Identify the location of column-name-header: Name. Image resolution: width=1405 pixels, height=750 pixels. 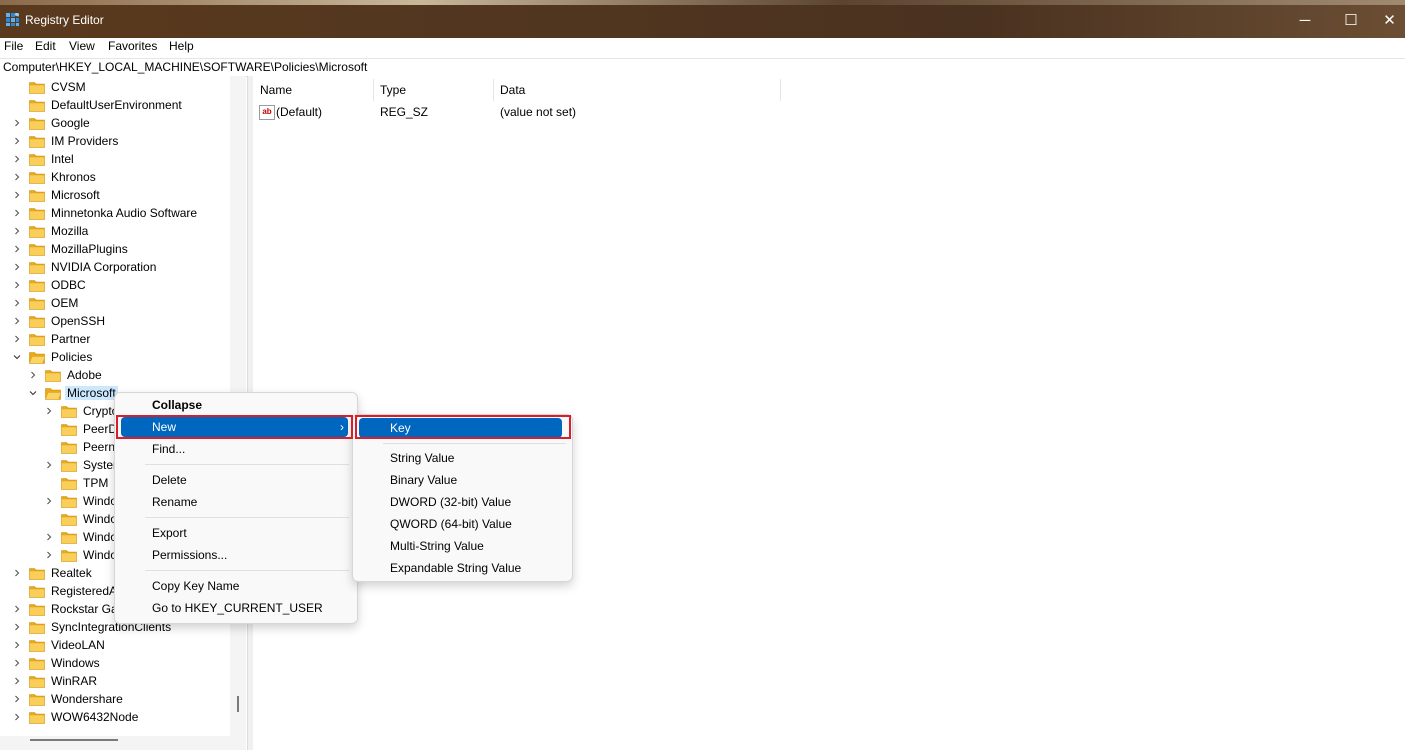
(276, 90).